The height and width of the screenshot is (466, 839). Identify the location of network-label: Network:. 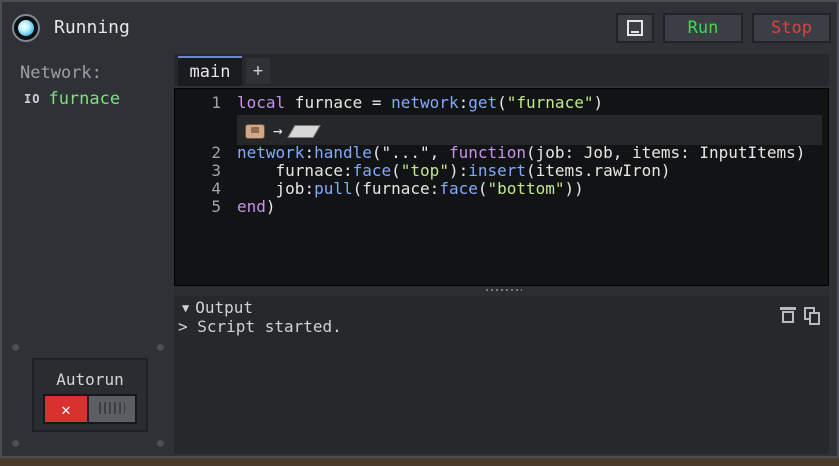
(61, 73).